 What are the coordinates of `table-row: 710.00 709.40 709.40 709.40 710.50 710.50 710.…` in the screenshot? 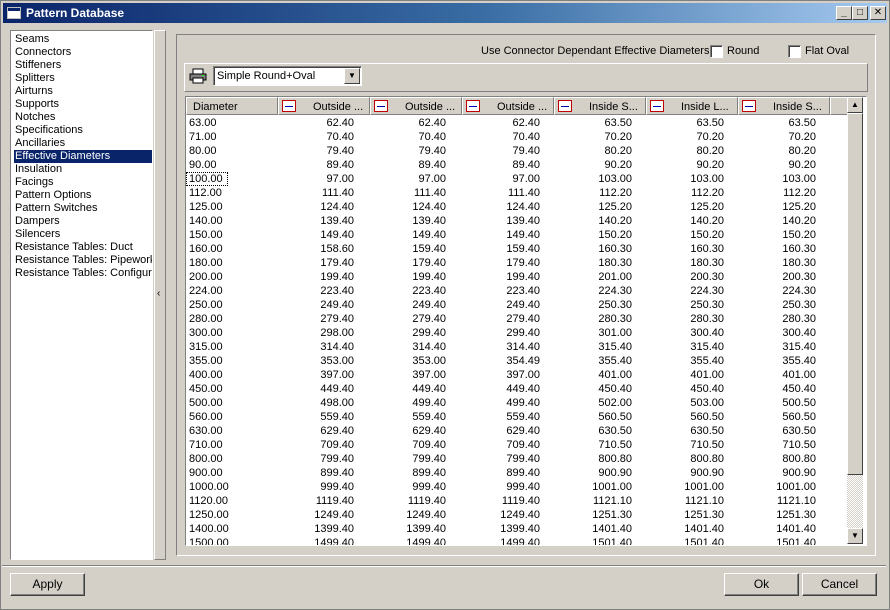 It's located at (517, 445).